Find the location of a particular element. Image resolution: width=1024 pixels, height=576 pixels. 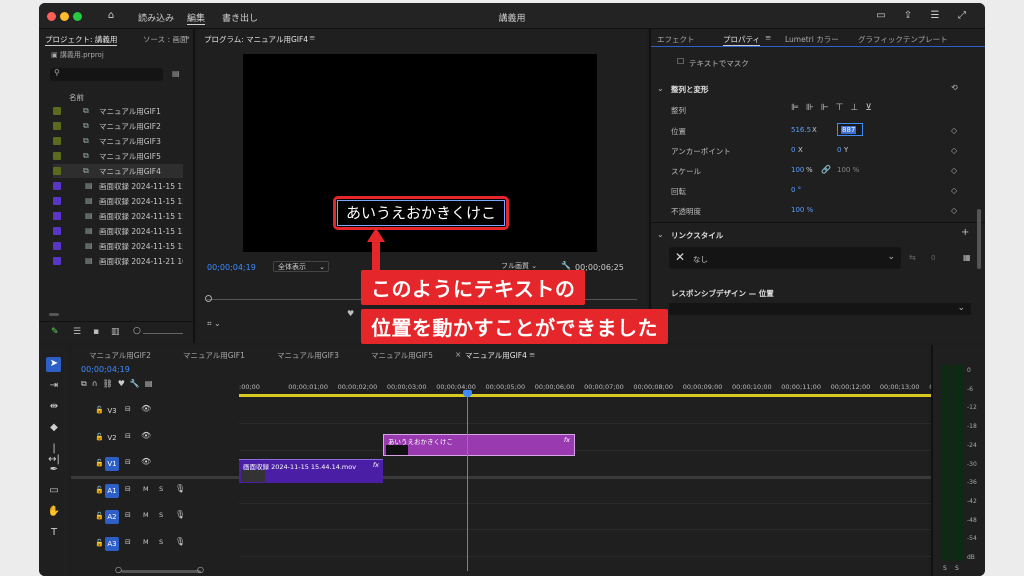

share-icon: ⇪ is located at coordinates (908, 15).